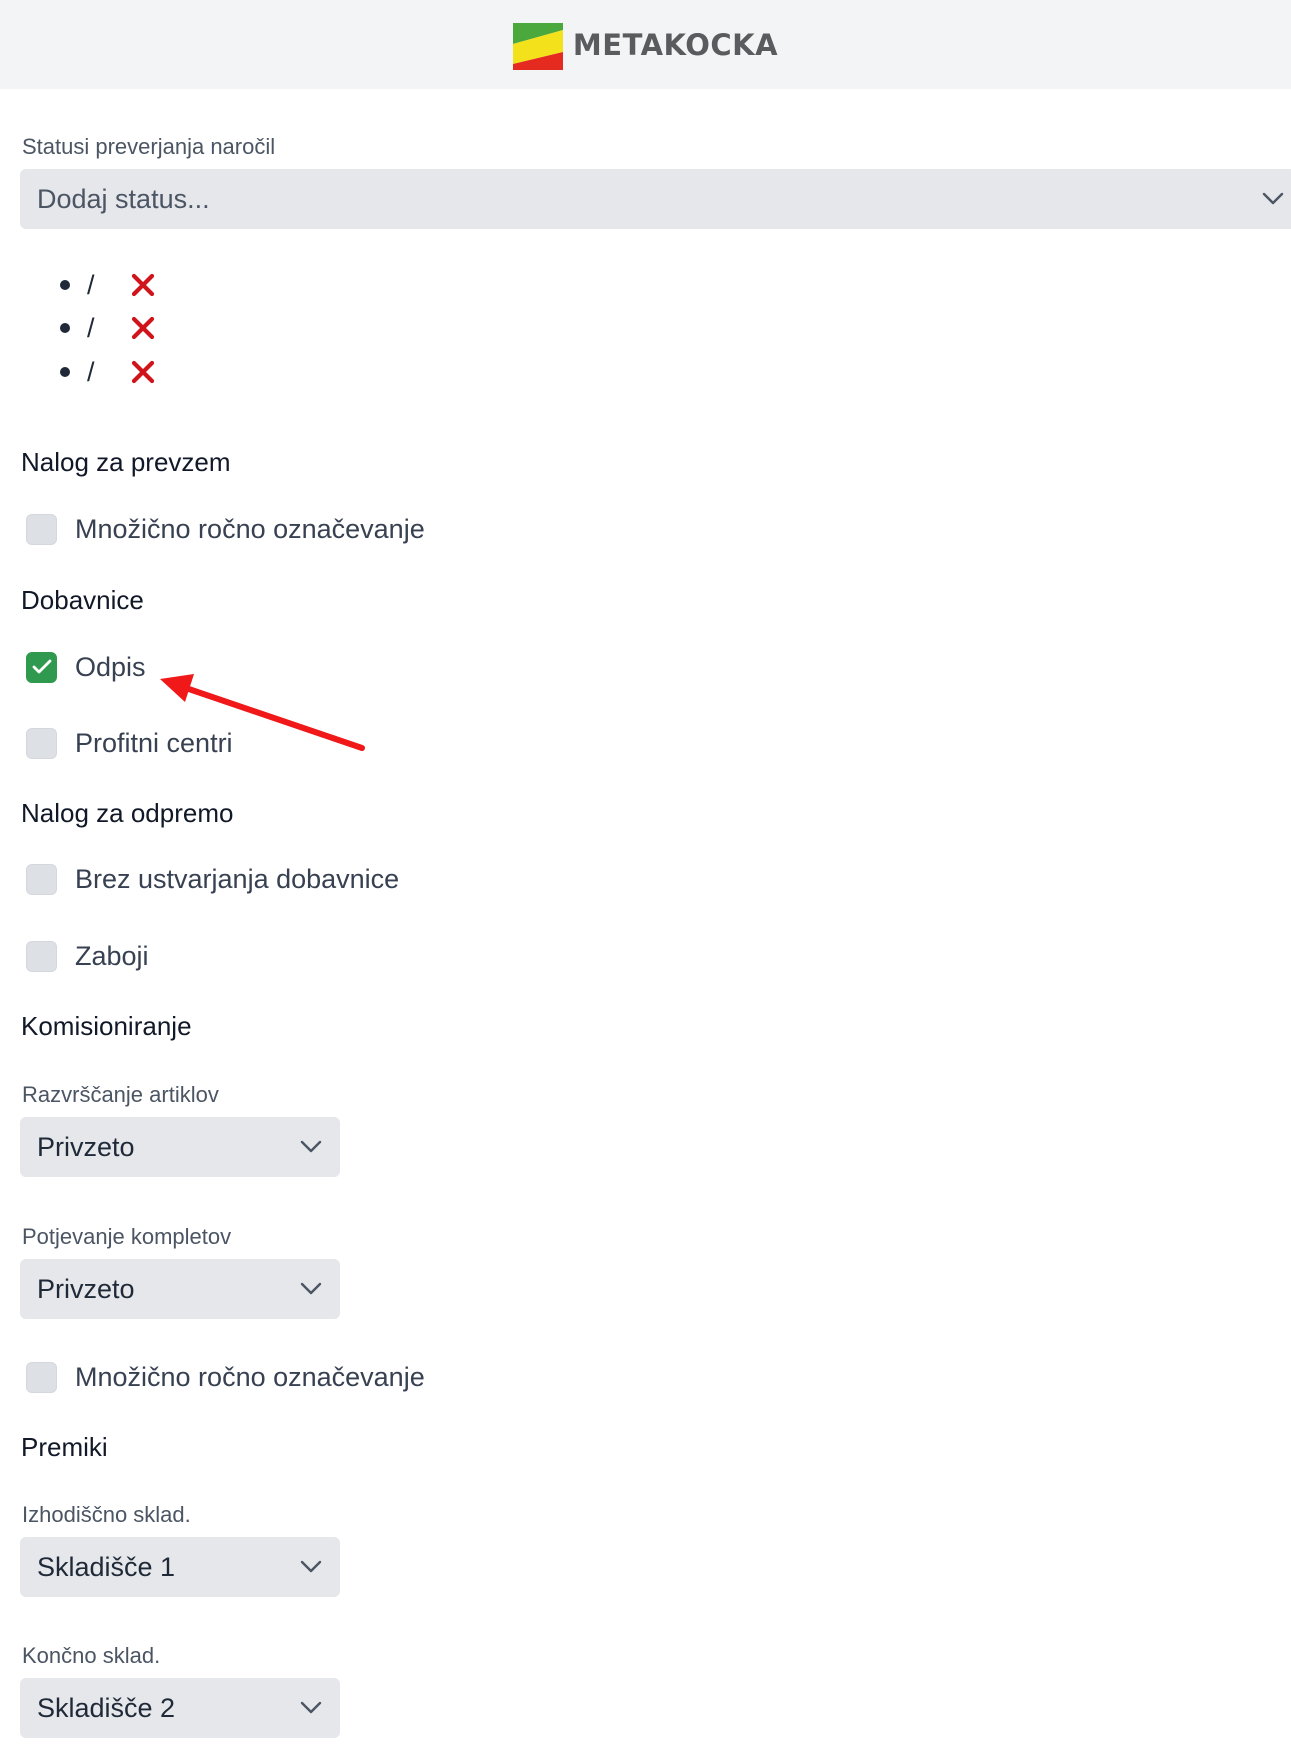 The height and width of the screenshot is (1746, 1291). I want to click on checkbox-label: Odpis, so click(110, 667).